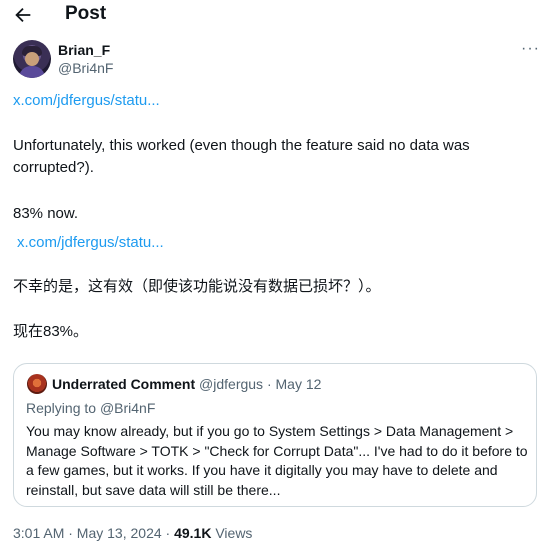 The height and width of the screenshot is (549, 550). I want to click on page-title: Post, so click(86, 13).